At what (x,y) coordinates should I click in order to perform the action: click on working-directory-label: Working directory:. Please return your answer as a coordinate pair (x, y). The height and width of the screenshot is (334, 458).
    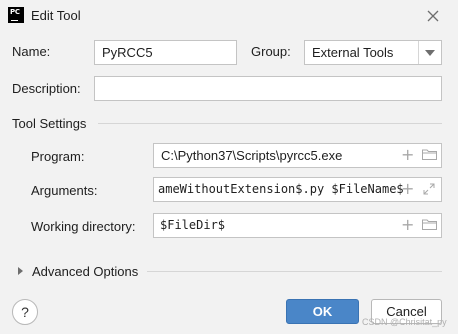
    Looking at the image, I should click on (83, 226).